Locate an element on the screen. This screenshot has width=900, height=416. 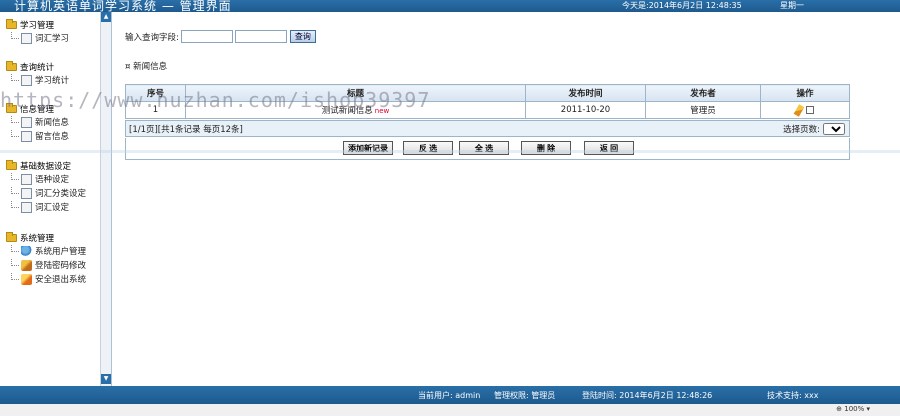
news-icon is located at coordinates (26, 122).